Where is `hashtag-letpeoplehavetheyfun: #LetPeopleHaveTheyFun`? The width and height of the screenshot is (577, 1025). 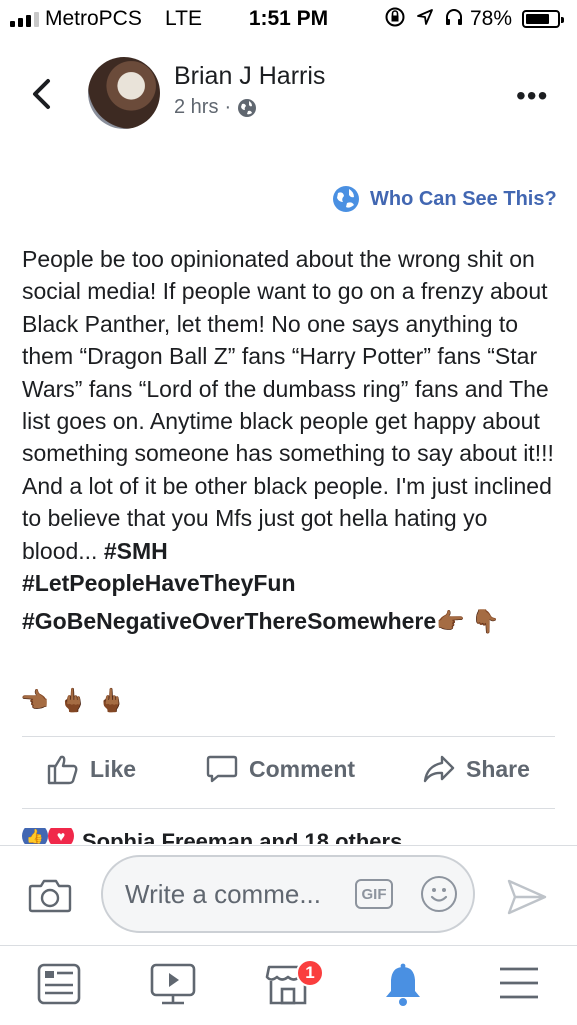 hashtag-letpeoplehavetheyfun: #LetPeopleHaveTheyFun is located at coordinates (159, 583).